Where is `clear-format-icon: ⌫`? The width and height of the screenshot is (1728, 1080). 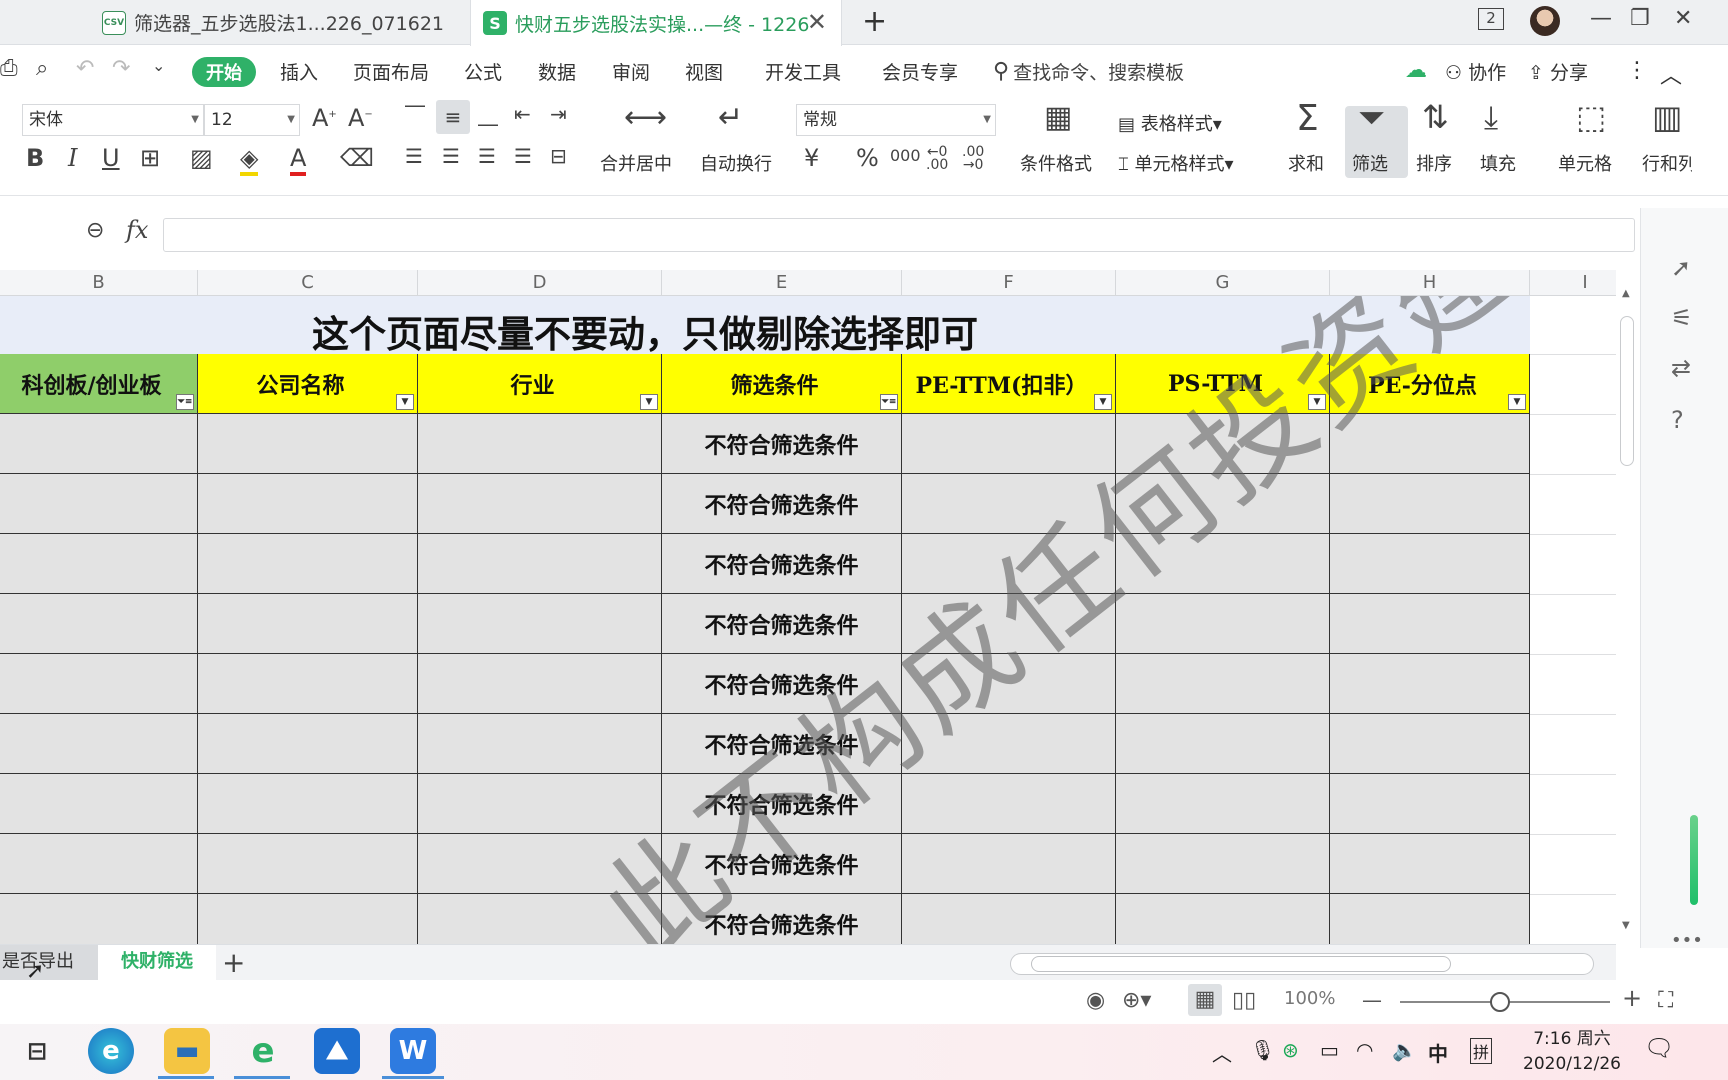
clear-format-icon: ⌫ is located at coordinates (357, 158).